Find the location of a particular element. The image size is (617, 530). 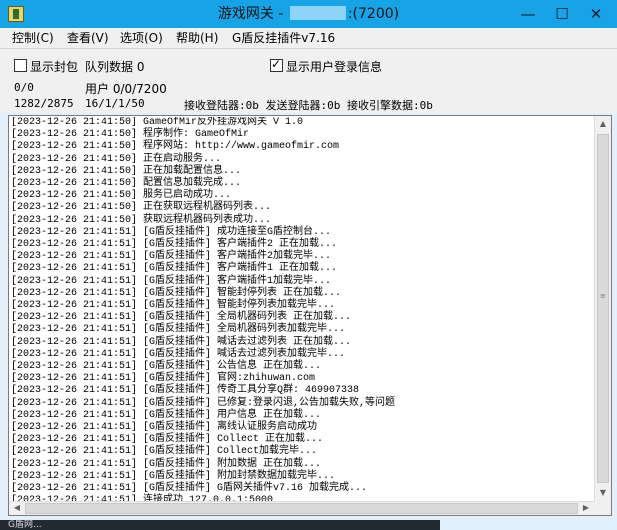

horizontal-scroll-thumb is located at coordinates (301, 508).